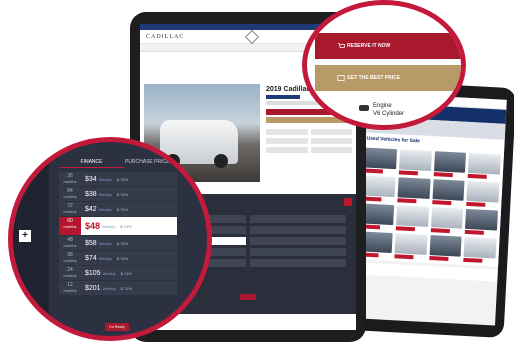 Image resolution: width=514 pixels, height=344 pixels. I want to click on wheel-icon, so click(221, 161).